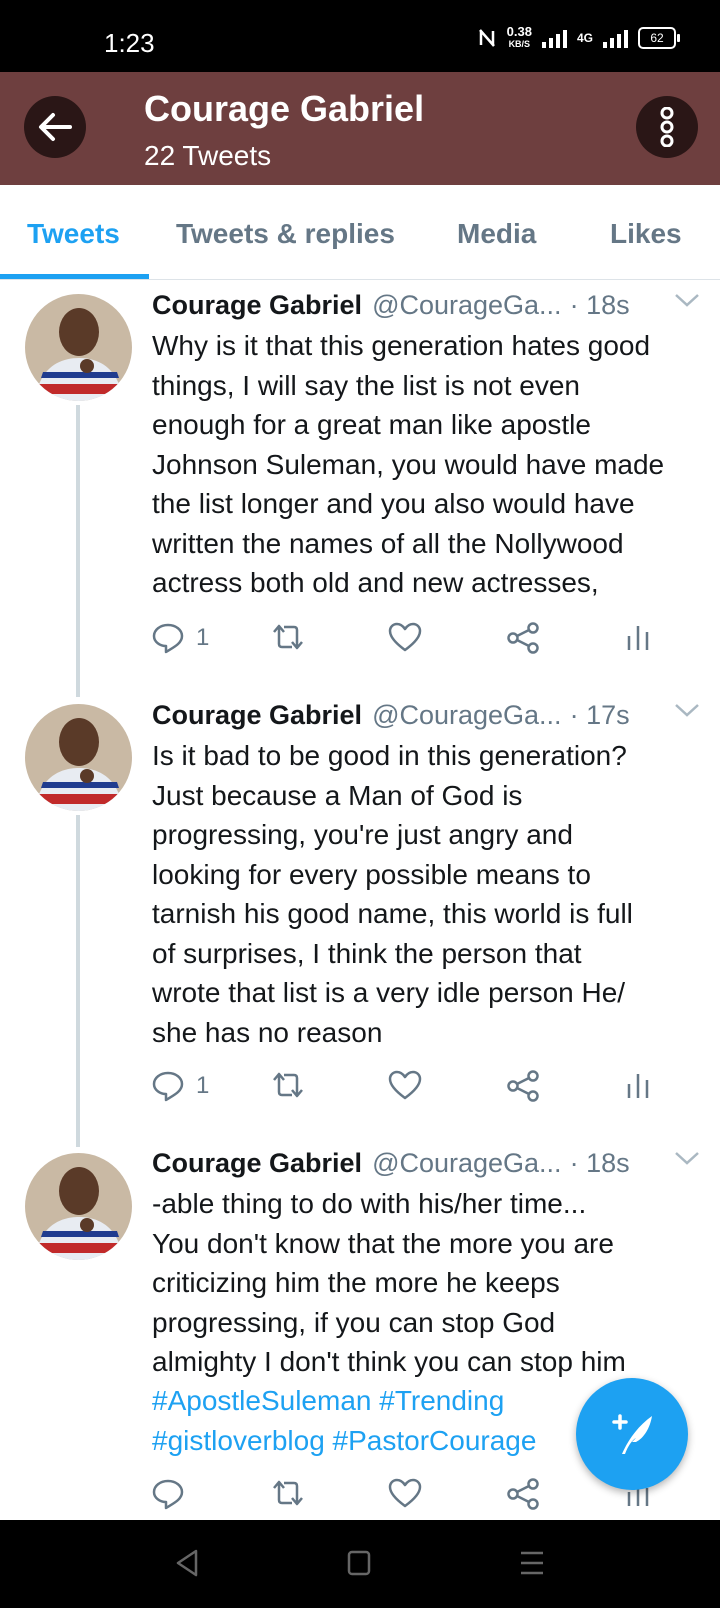  I want to click on battery-icon: 62, so click(659, 38).